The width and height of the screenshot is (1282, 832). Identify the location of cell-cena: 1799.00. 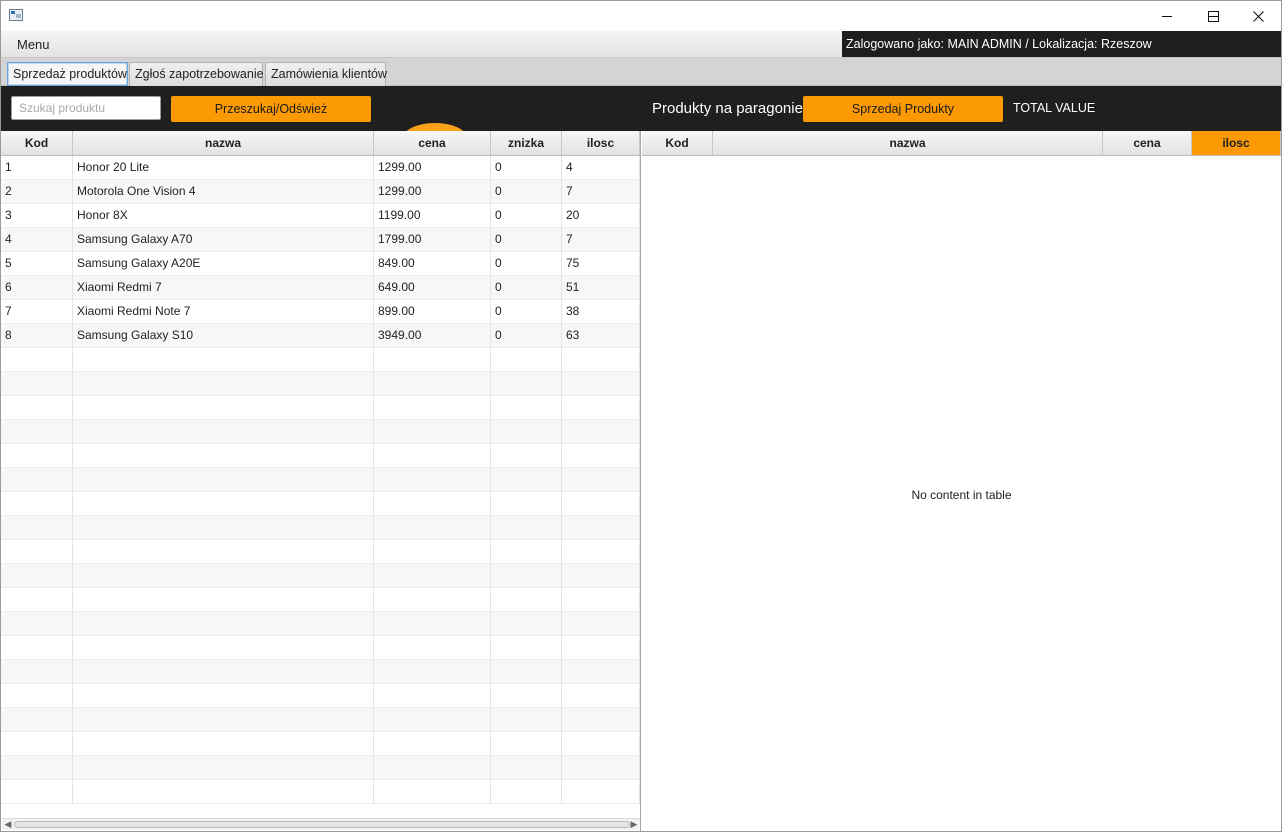
(432, 239).